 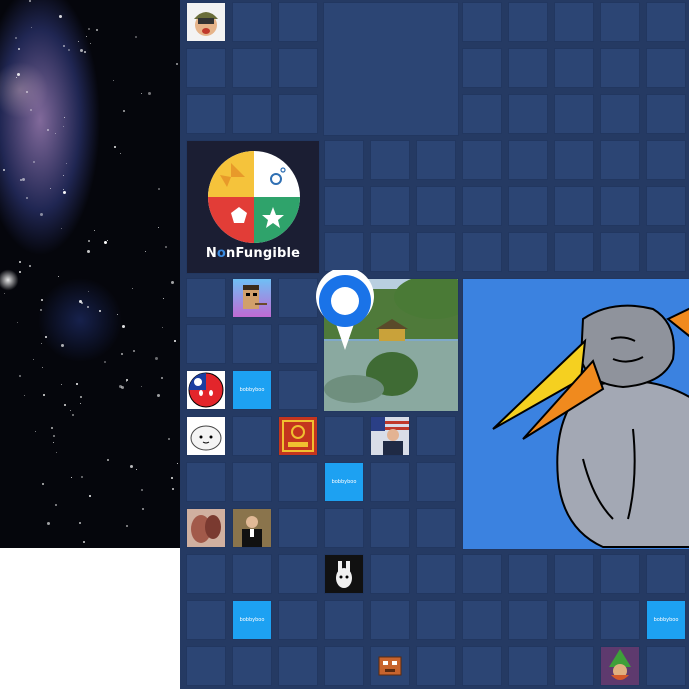 I want to click on avatar-flag-man, so click(x=390, y=436).